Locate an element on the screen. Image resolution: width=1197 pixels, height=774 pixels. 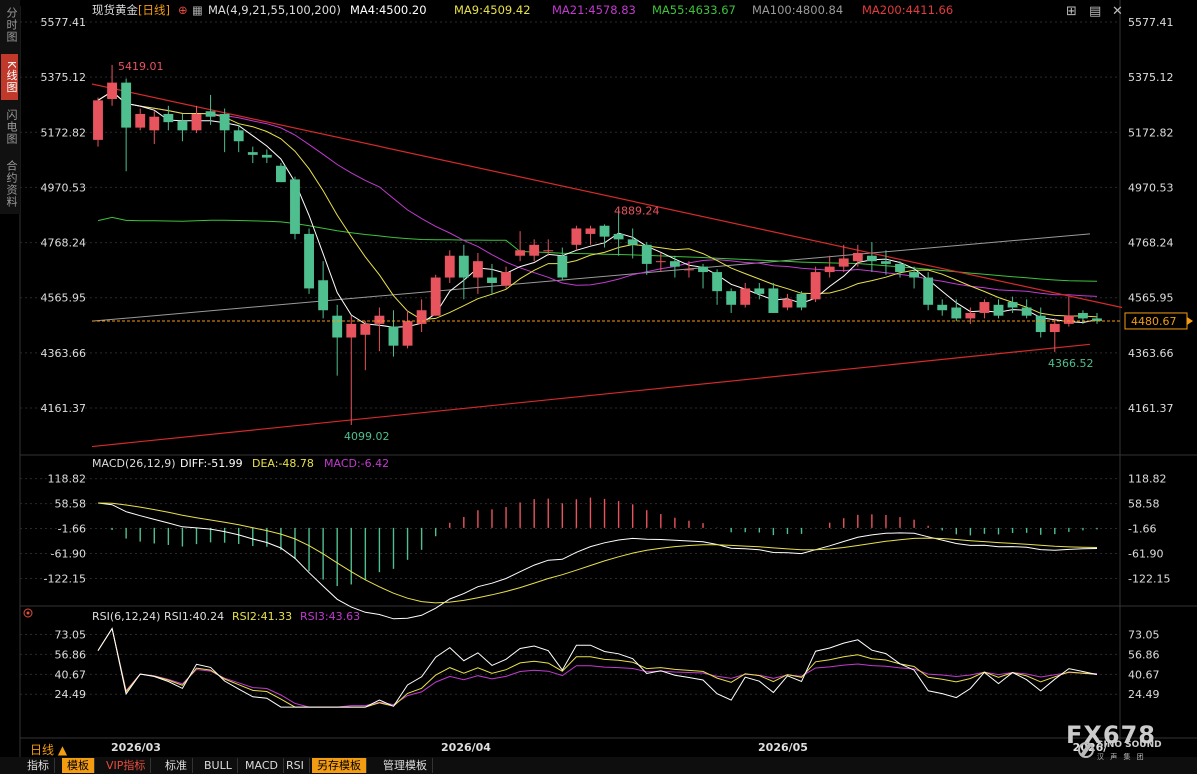
tab-kline: K线图 is located at coordinates (9, 77).